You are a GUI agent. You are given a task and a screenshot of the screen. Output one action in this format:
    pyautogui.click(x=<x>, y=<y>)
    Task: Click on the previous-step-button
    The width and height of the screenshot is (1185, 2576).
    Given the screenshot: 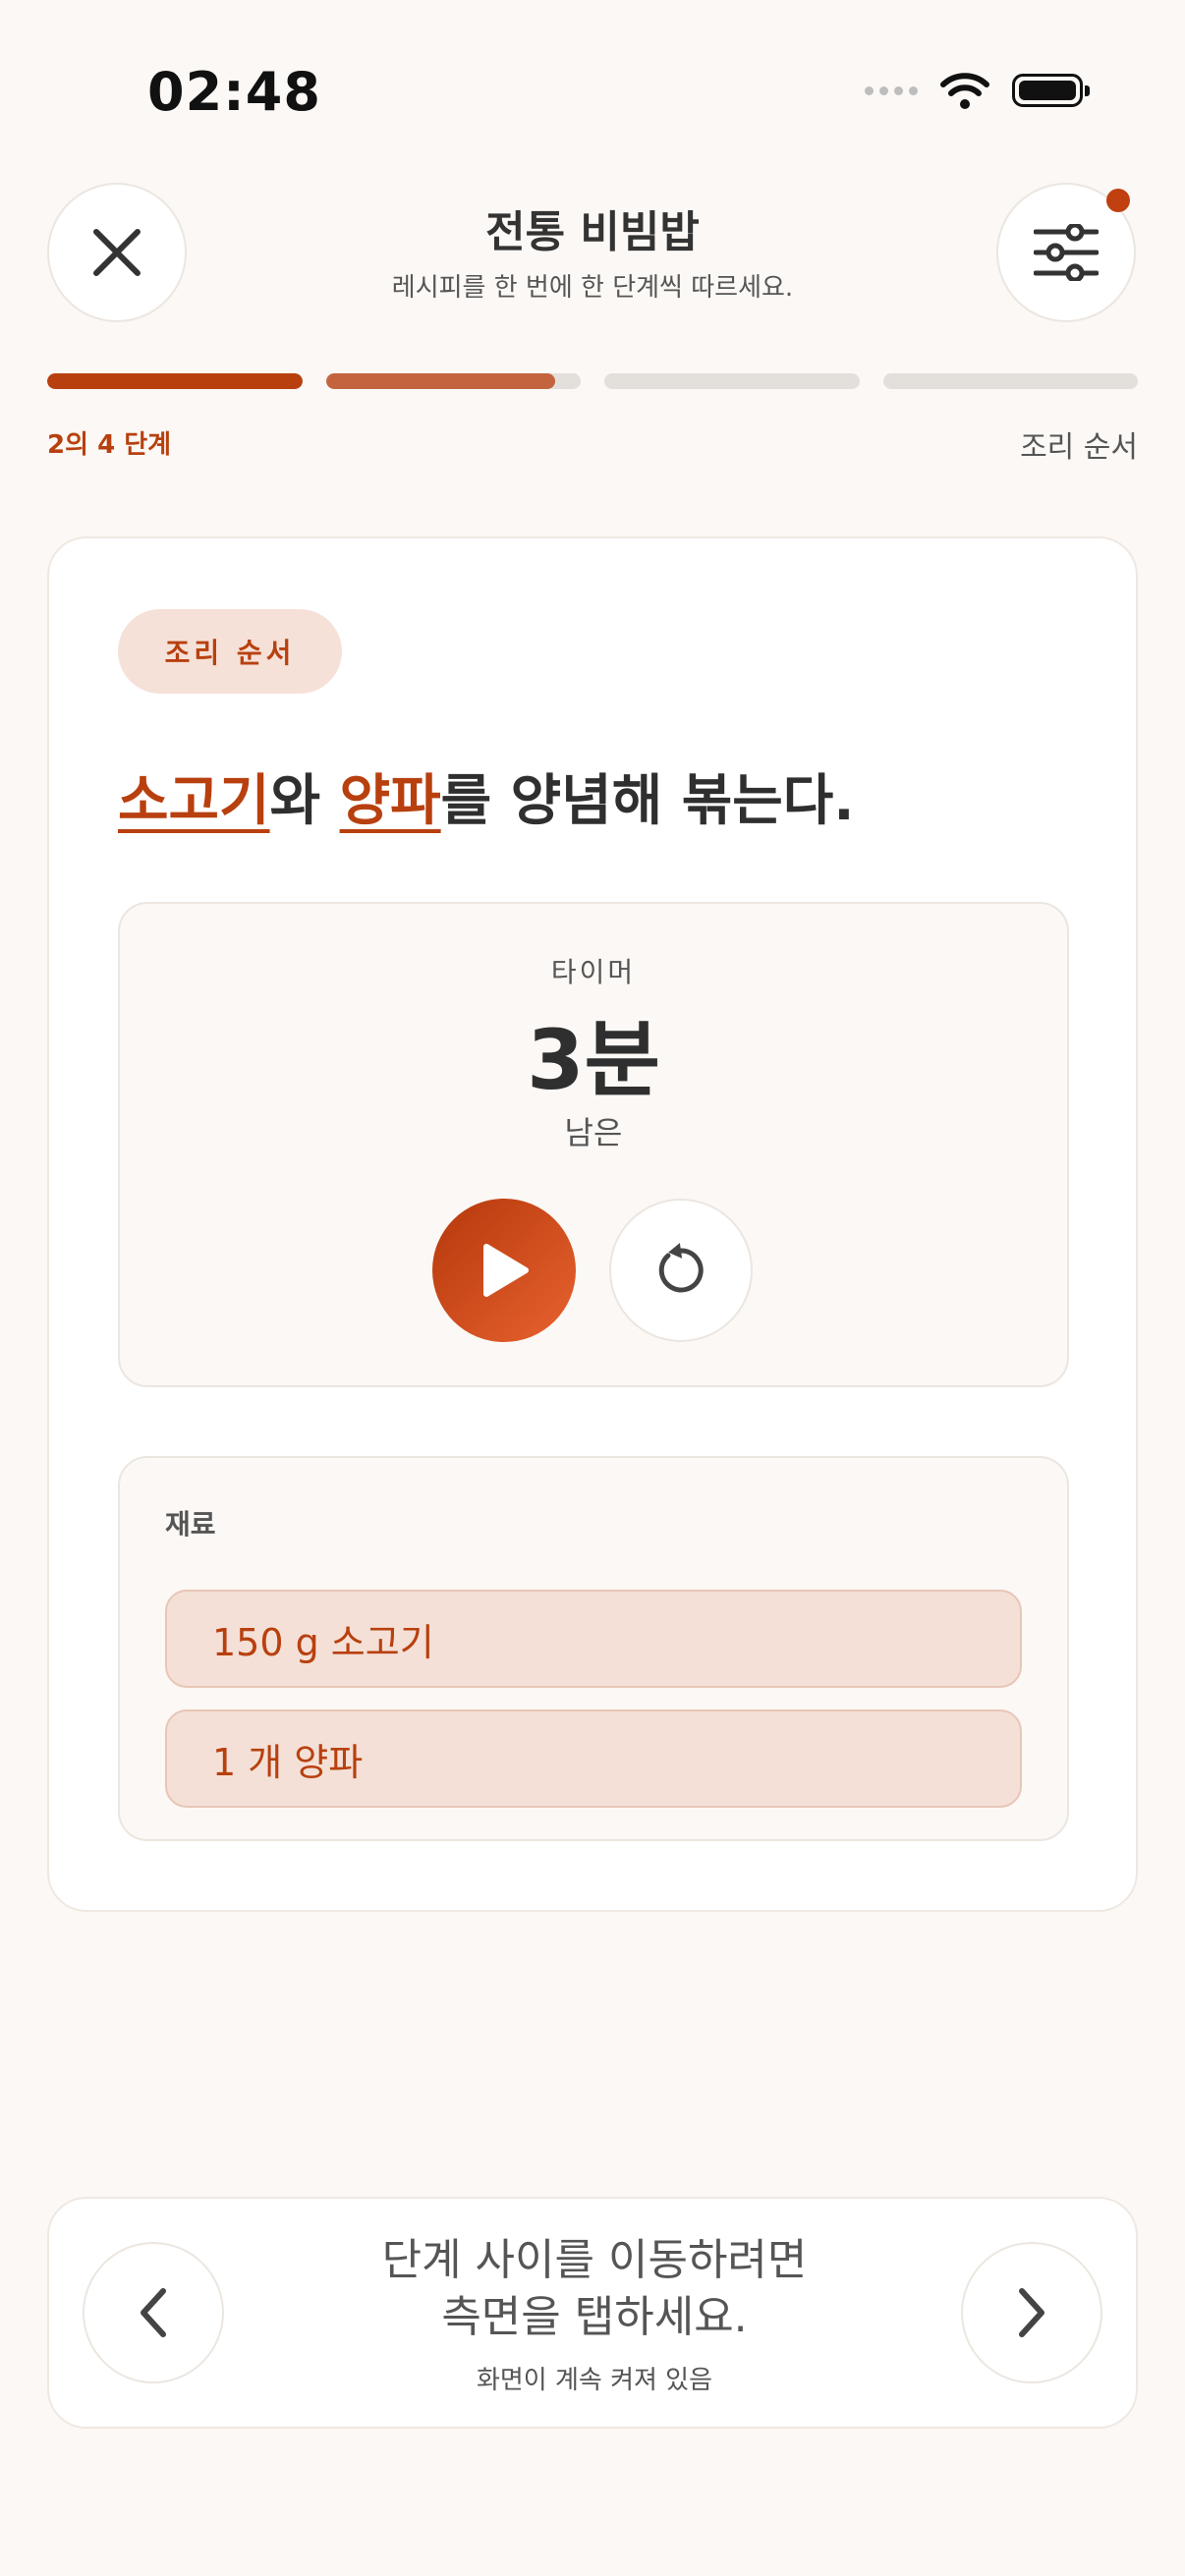 What is the action you would take?
    pyautogui.click(x=153, y=2312)
    